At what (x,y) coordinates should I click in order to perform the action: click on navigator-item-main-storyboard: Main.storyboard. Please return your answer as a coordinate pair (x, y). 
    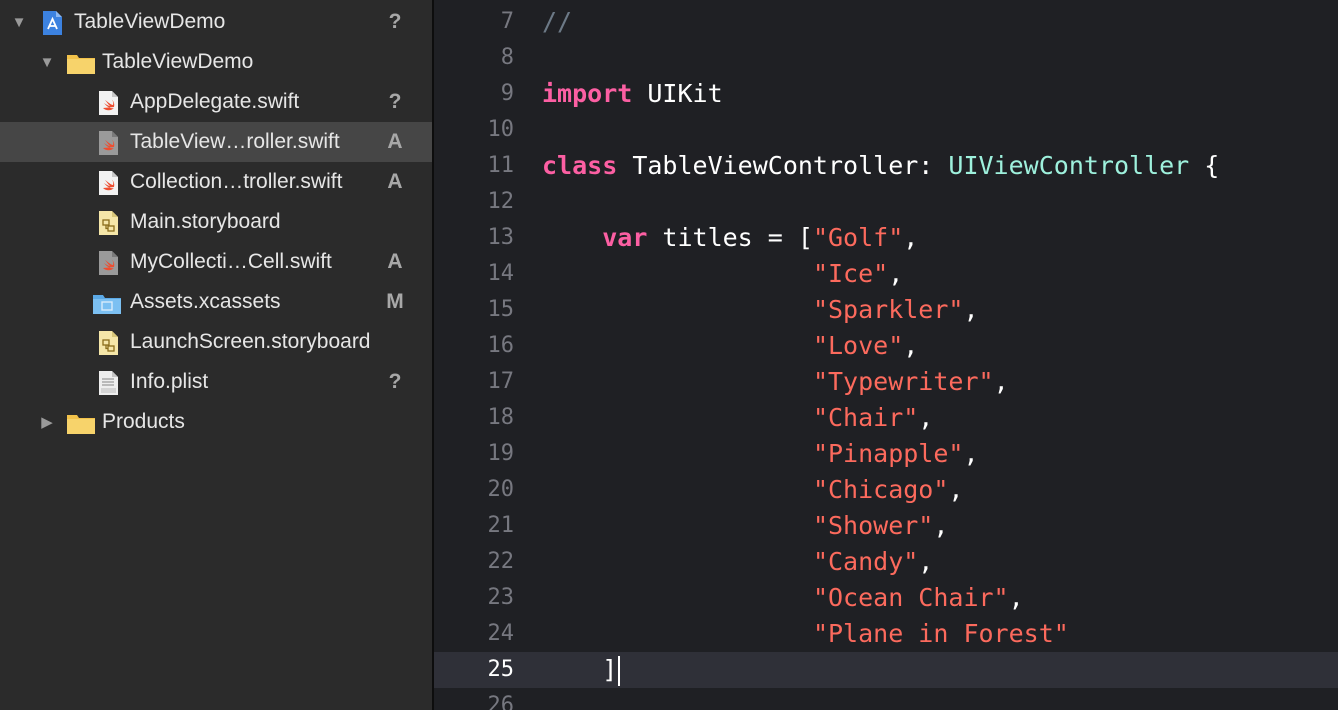
    Looking at the image, I should click on (216, 222).